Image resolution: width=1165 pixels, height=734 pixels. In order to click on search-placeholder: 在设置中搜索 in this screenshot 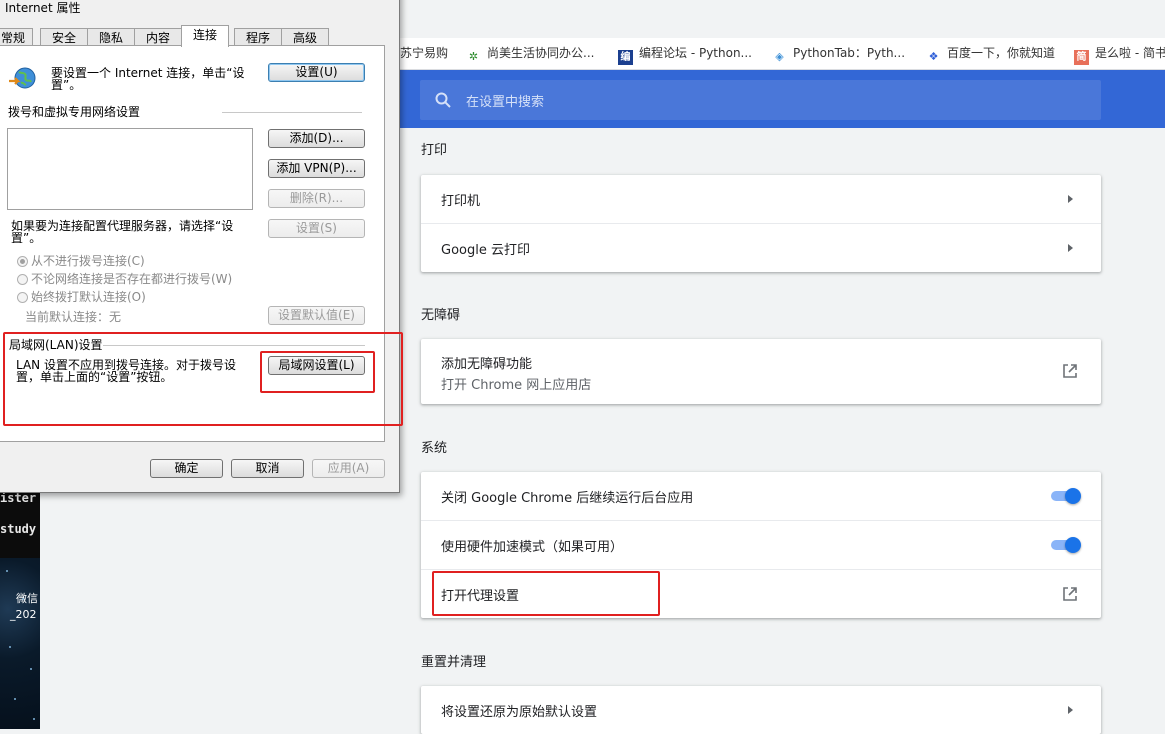, I will do `click(505, 102)`.